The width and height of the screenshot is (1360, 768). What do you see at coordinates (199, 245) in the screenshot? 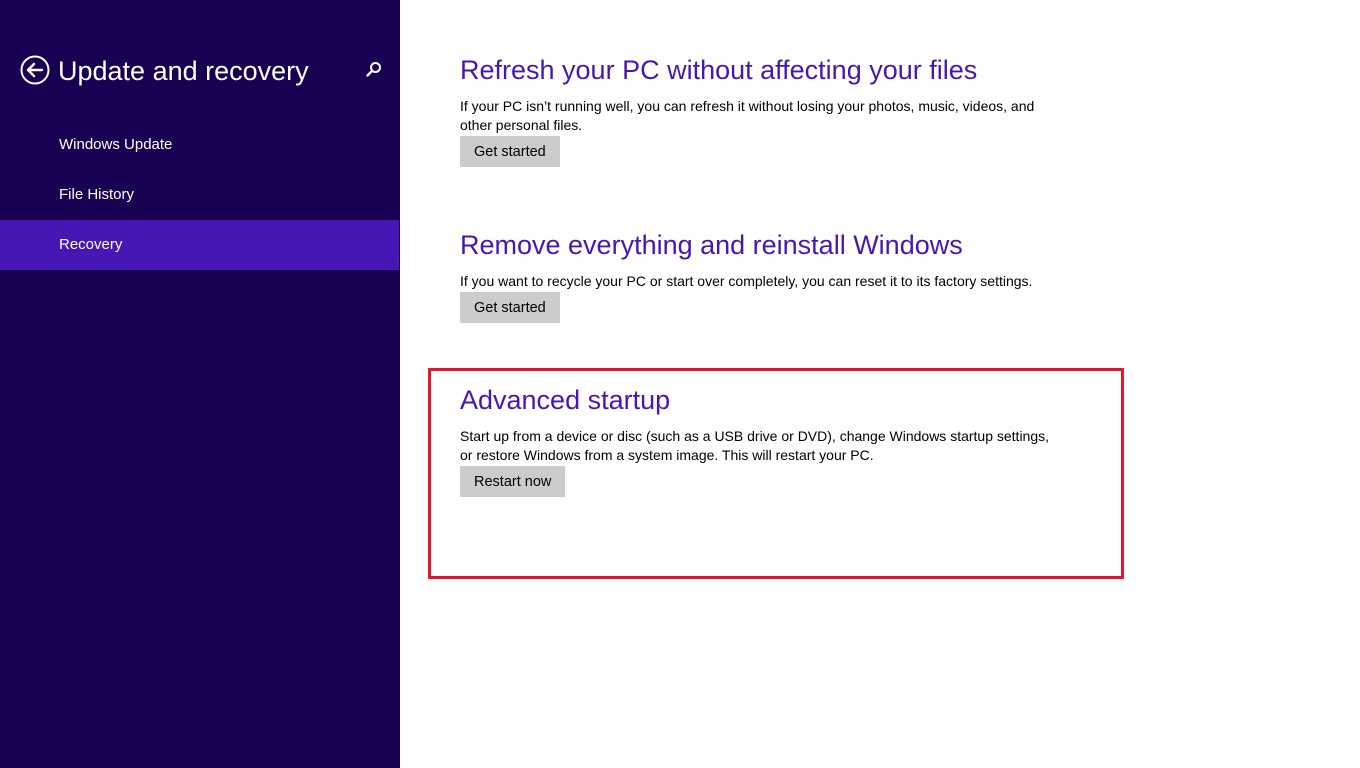
I see `sidebar-item-recovery: Recovery` at bounding box center [199, 245].